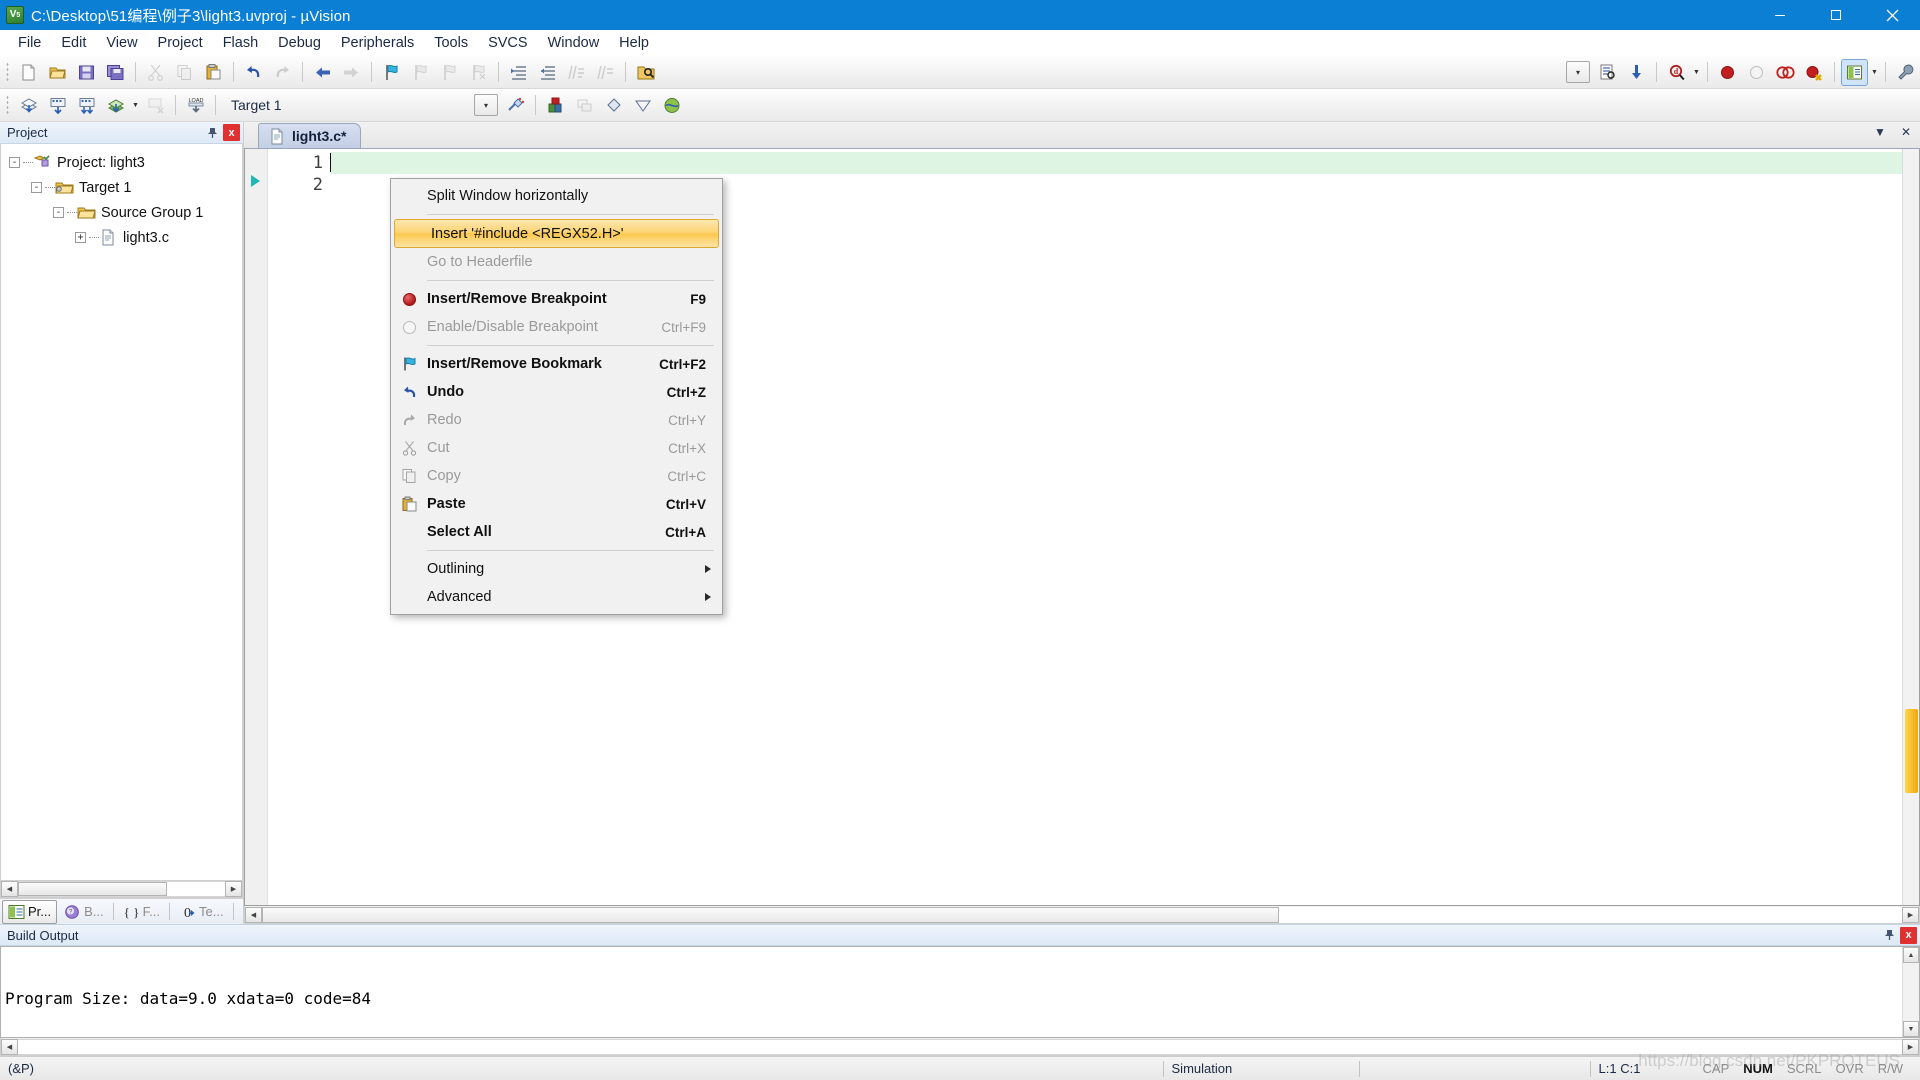  What do you see at coordinates (115, 105) in the screenshot?
I see `batch-build-icon` at bounding box center [115, 105].